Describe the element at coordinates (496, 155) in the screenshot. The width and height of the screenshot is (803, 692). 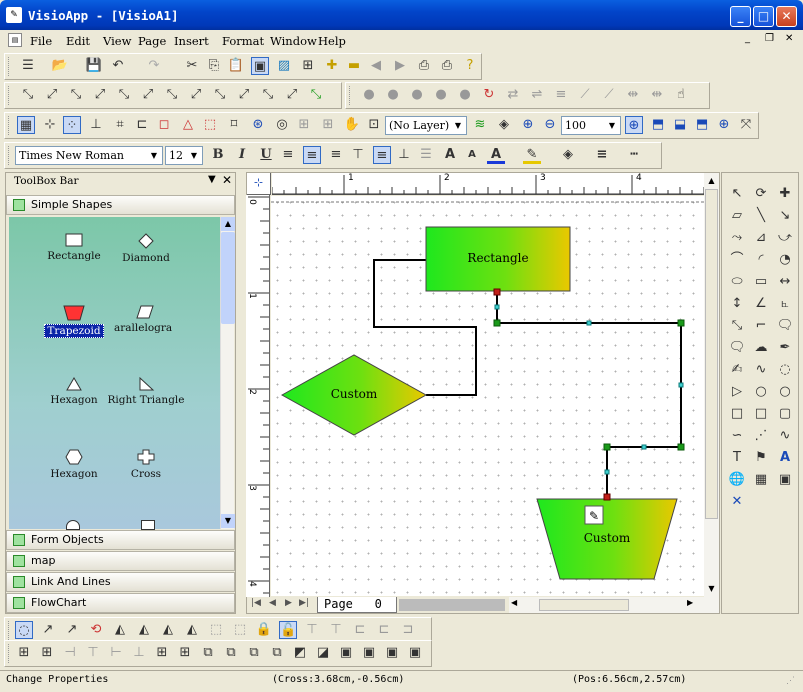
I see `font-color-button: A` at that location.